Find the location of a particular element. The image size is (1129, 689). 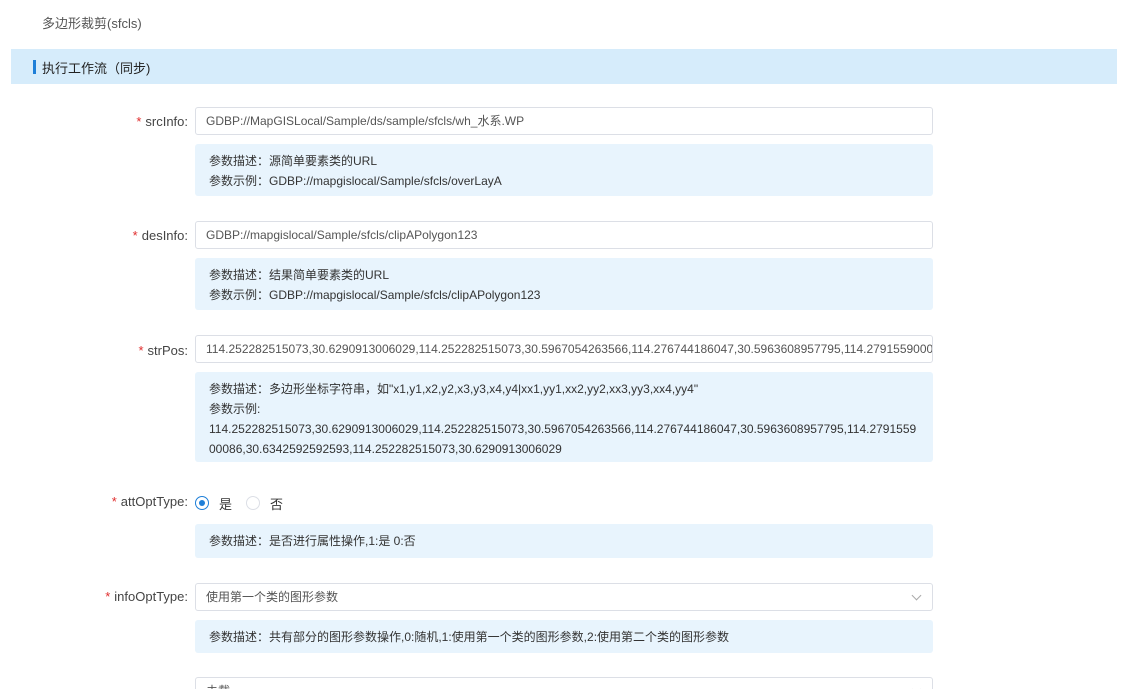

infoopttype-label: * infoOptType: is located at coordinates (146, 596).